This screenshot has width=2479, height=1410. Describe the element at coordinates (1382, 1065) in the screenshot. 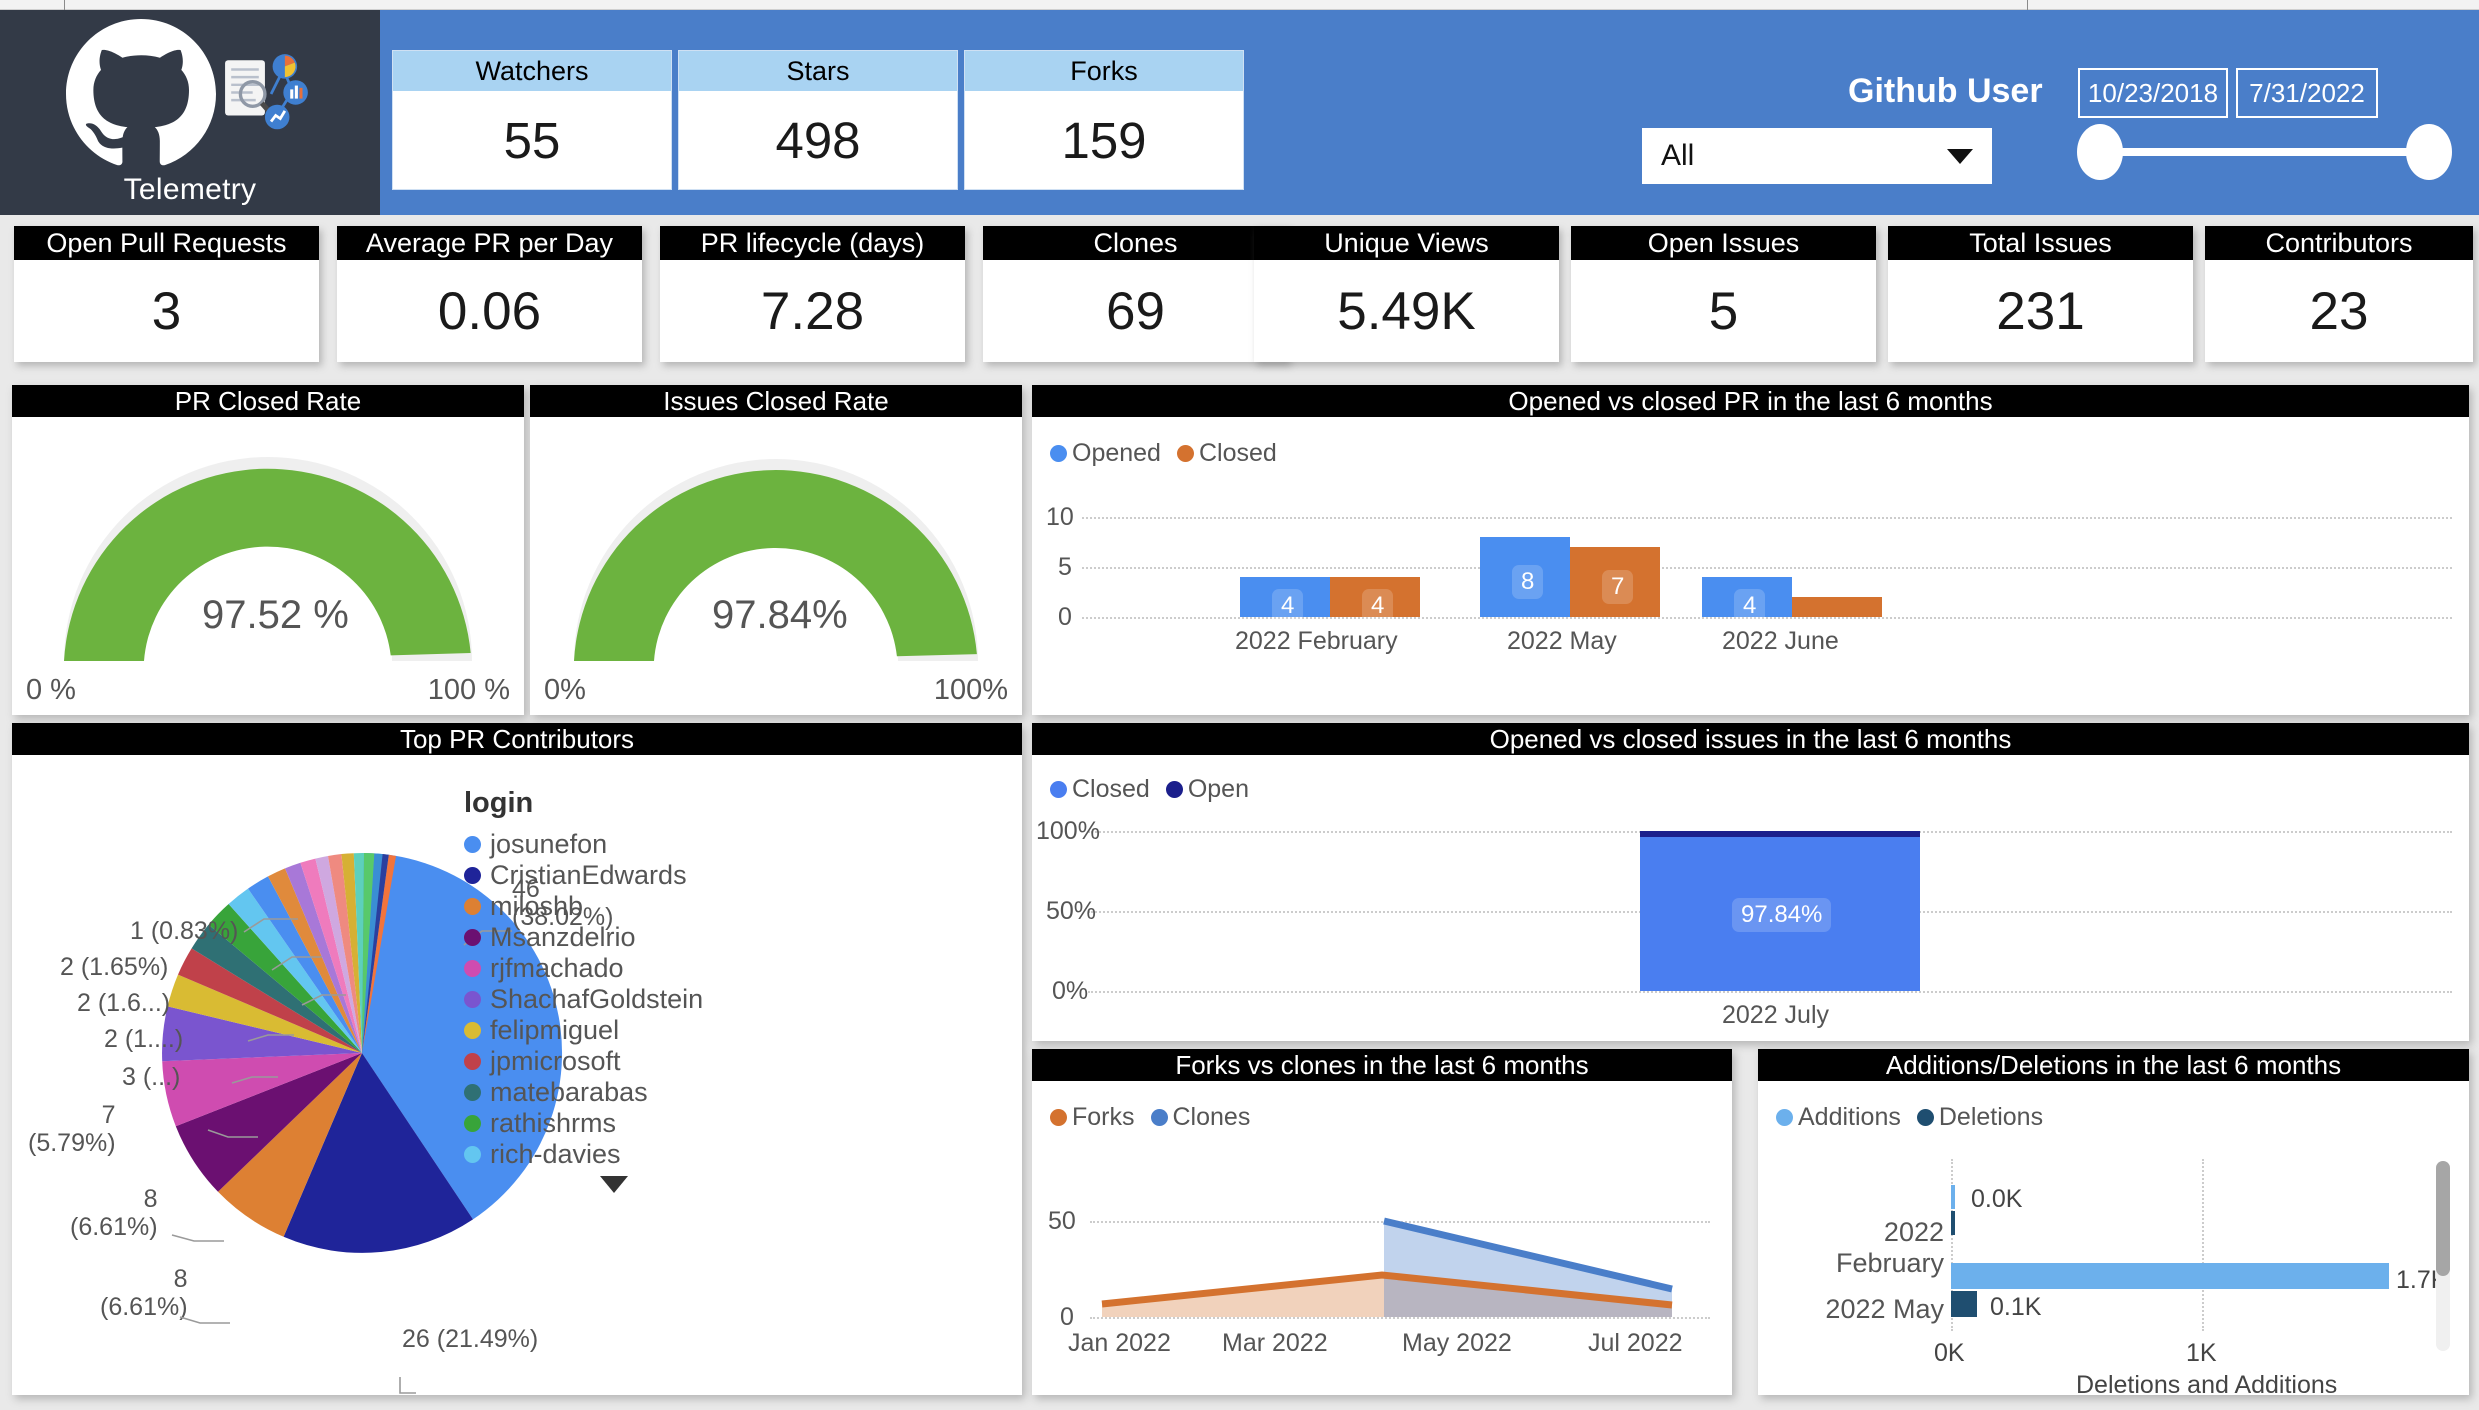

I see `panel-title: Forks vs clones in the last 6 months` at that location.